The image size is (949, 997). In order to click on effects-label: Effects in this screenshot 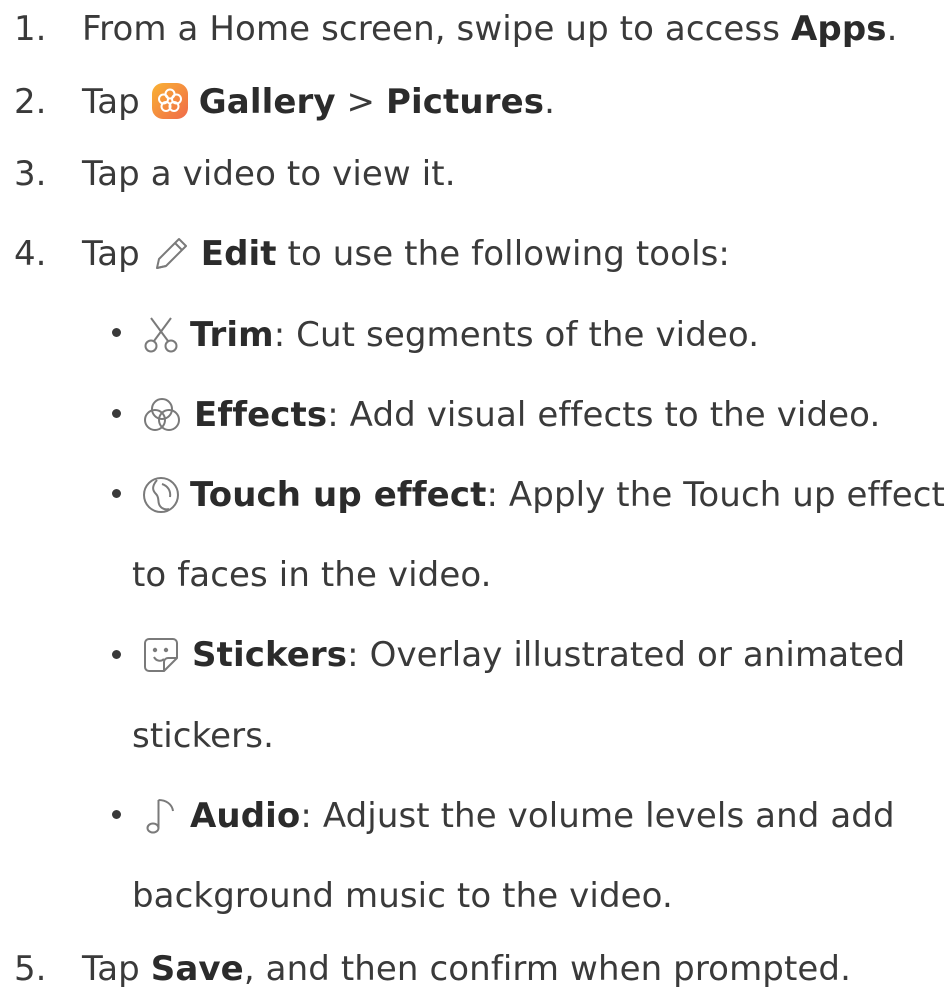, I will do `click(261, 415)`.